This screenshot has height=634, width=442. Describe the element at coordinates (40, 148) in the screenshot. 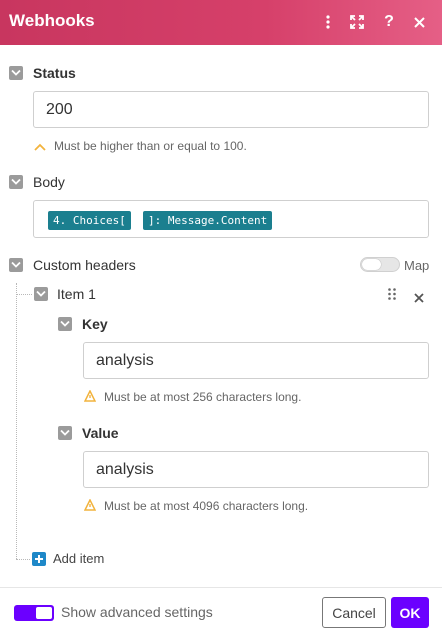

I see `chevron-up-icon` at that location.